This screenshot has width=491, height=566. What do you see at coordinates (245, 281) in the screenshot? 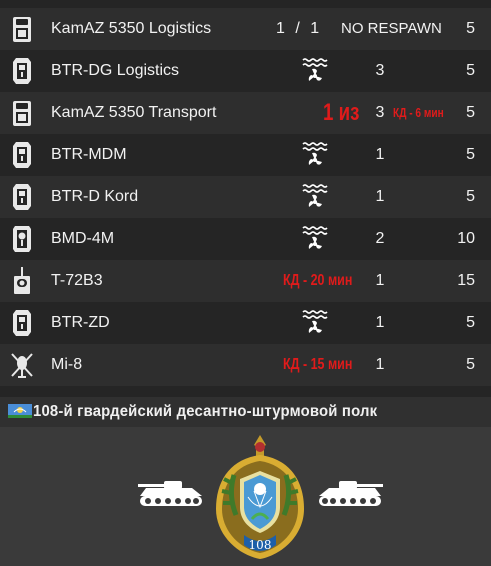
I see `vehicle-row: T-72B3 КД - 20 мин 1 15` at bounding box center [245, 281].